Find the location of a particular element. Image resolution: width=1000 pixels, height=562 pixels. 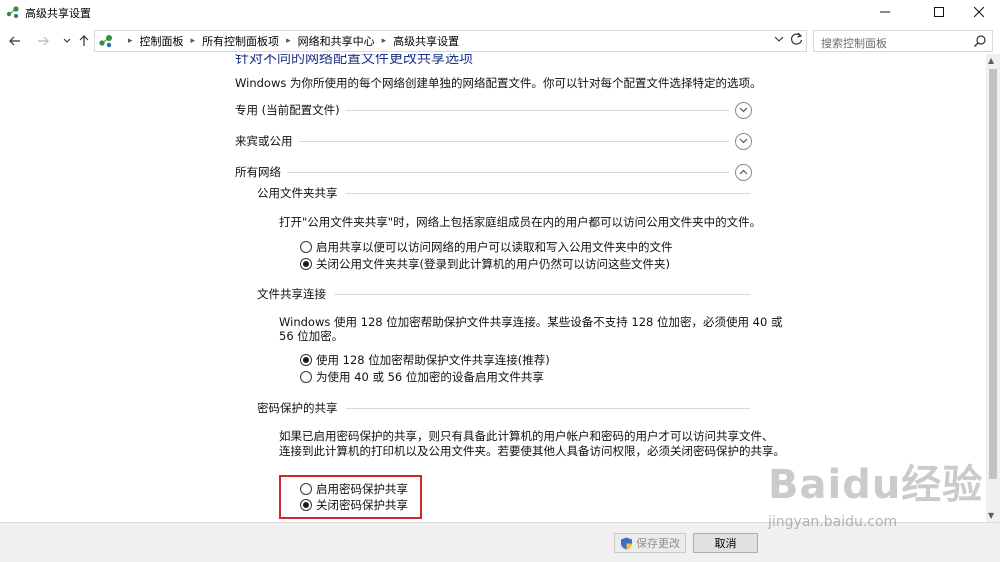

radio-128bit: 使用 128 位加密帮助保护文件共享连接(推荐) is located at coordinates (425, 360).